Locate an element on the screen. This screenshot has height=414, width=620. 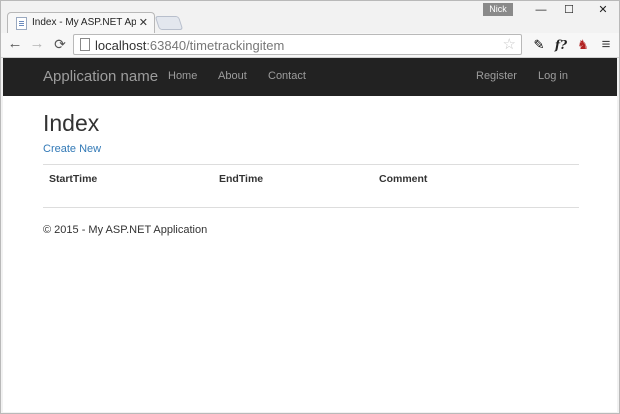
address-bar: localhost:63840/timetrackingitem ☆ is located at coordinates (297, 44).